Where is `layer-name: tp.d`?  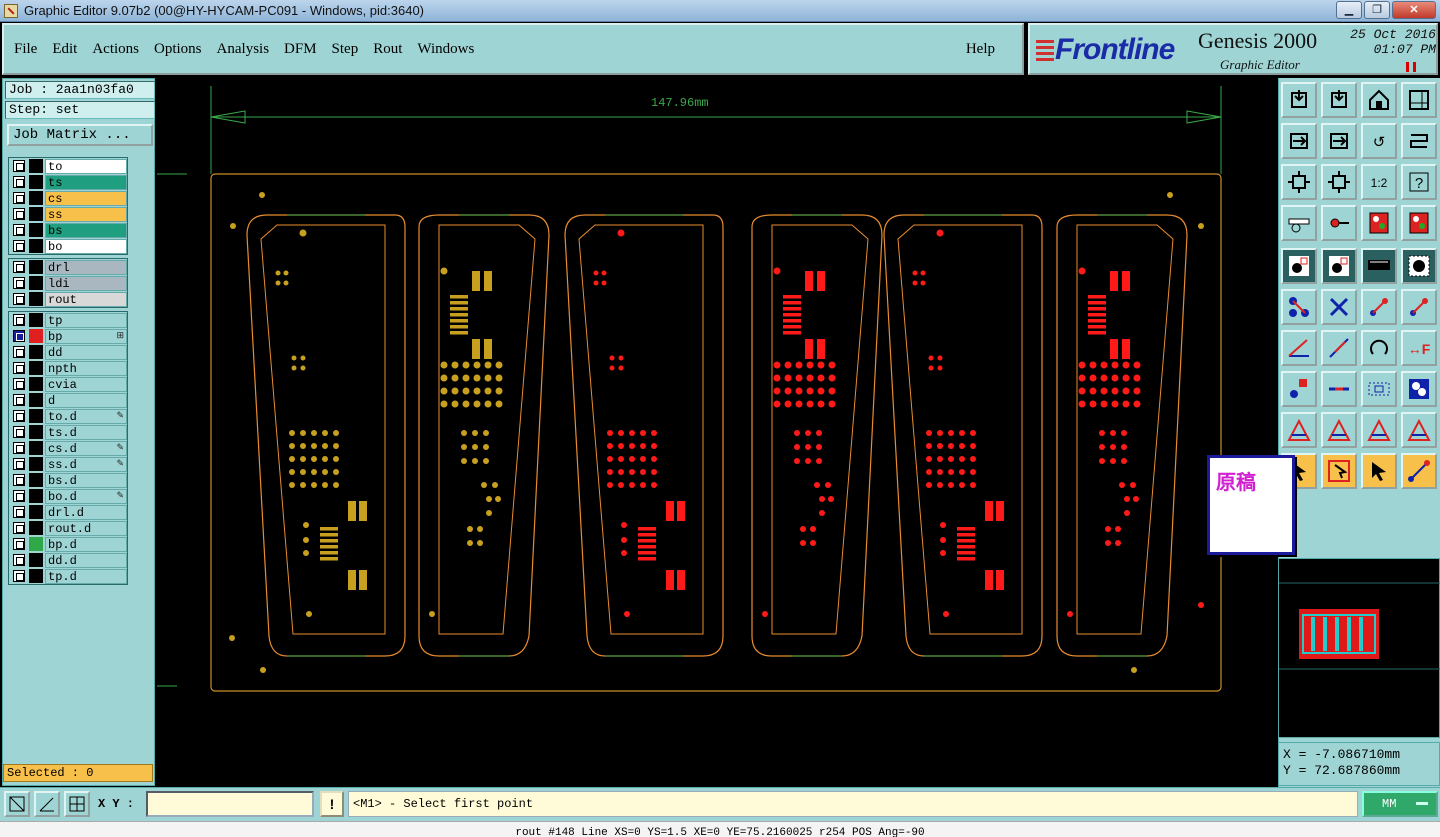
layer-name: tp.d is located at coordinates (86, 576).